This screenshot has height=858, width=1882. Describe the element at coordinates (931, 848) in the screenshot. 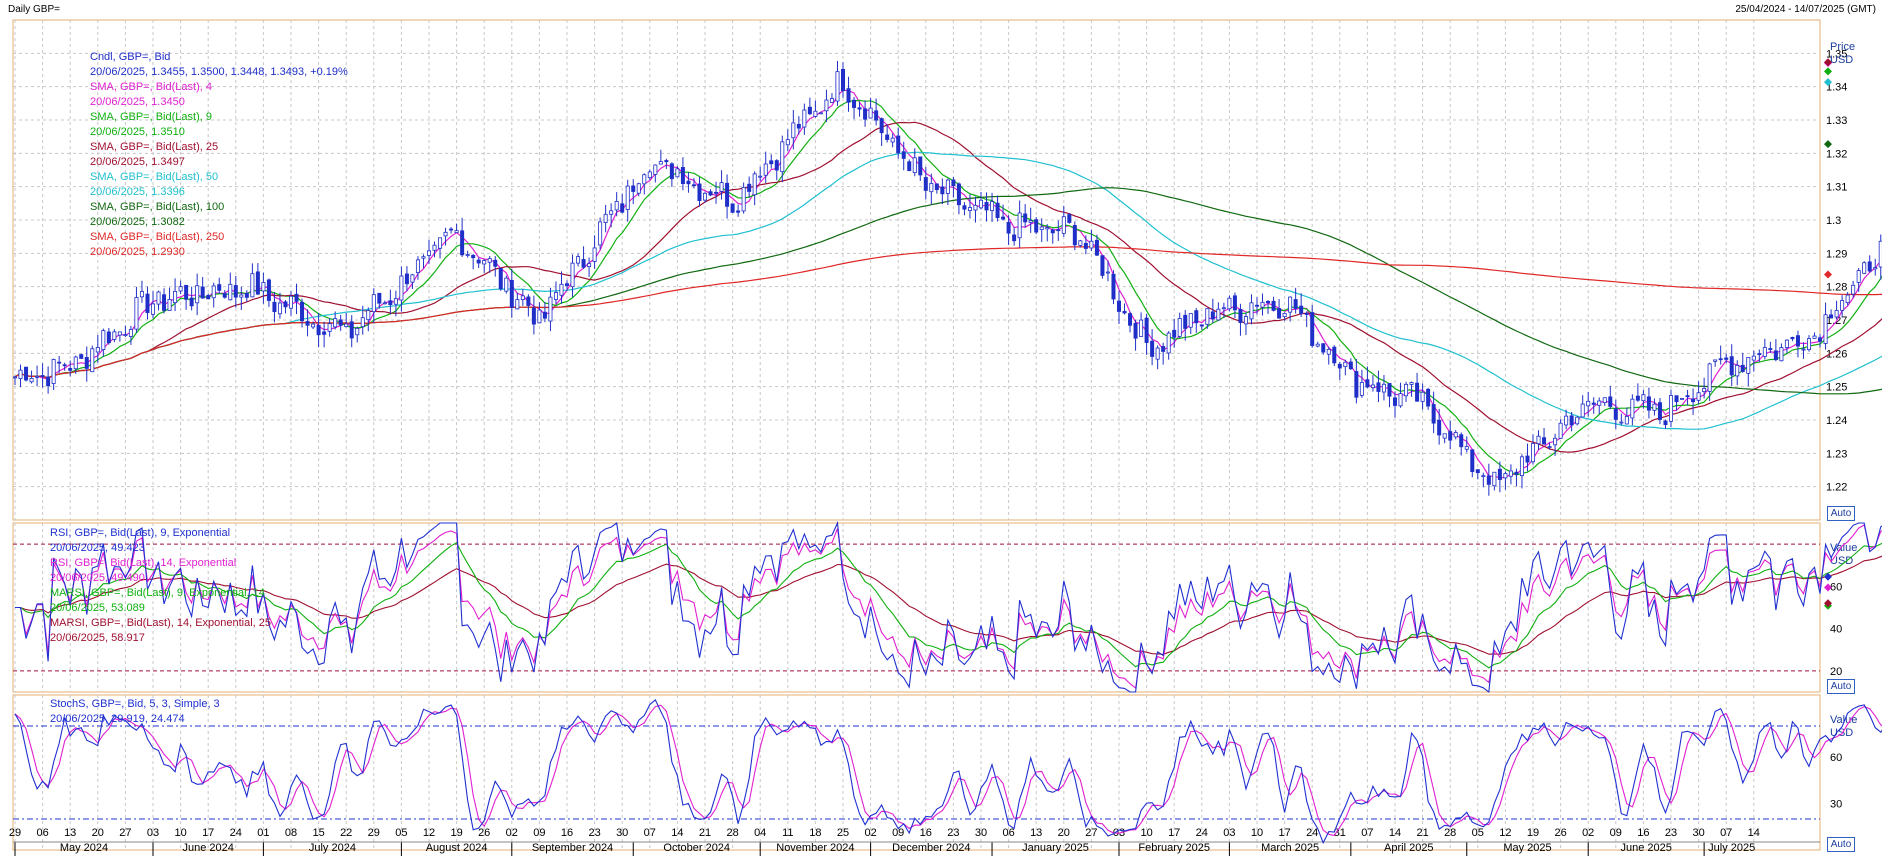

I see `month-label: December 2024` at that location.